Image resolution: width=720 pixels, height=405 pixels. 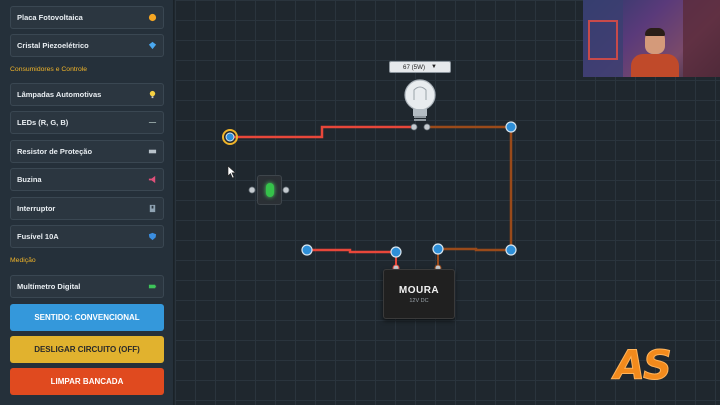 What do you see at coordinates (420, 105) in the screenshot?
I see `lamp-component` at bounding box center [420, 105].